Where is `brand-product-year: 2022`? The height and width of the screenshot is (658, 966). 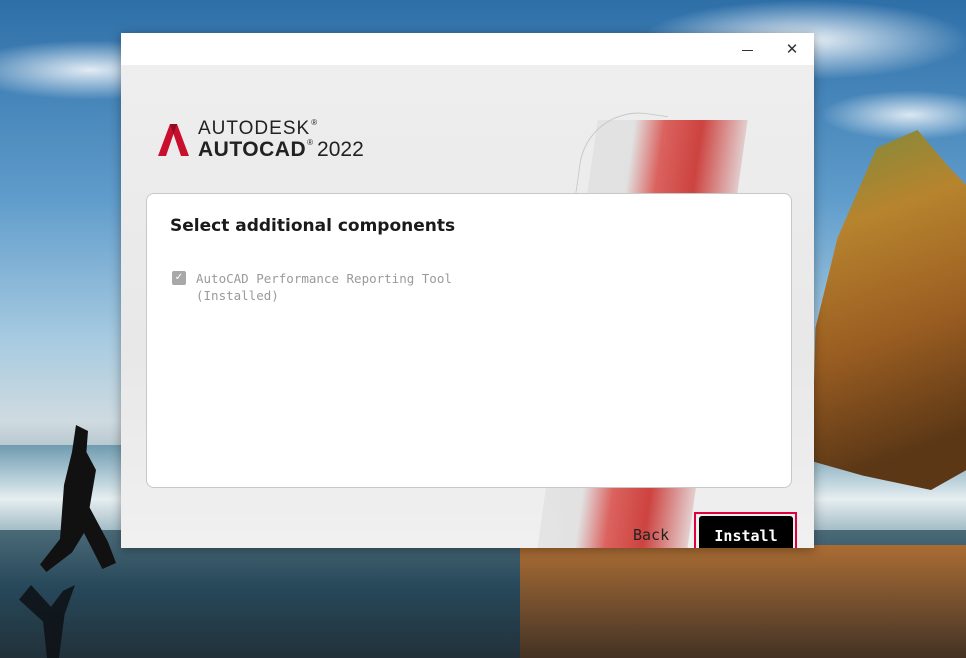
brand-product-year: 2022 is located at coordinates (340, 149).